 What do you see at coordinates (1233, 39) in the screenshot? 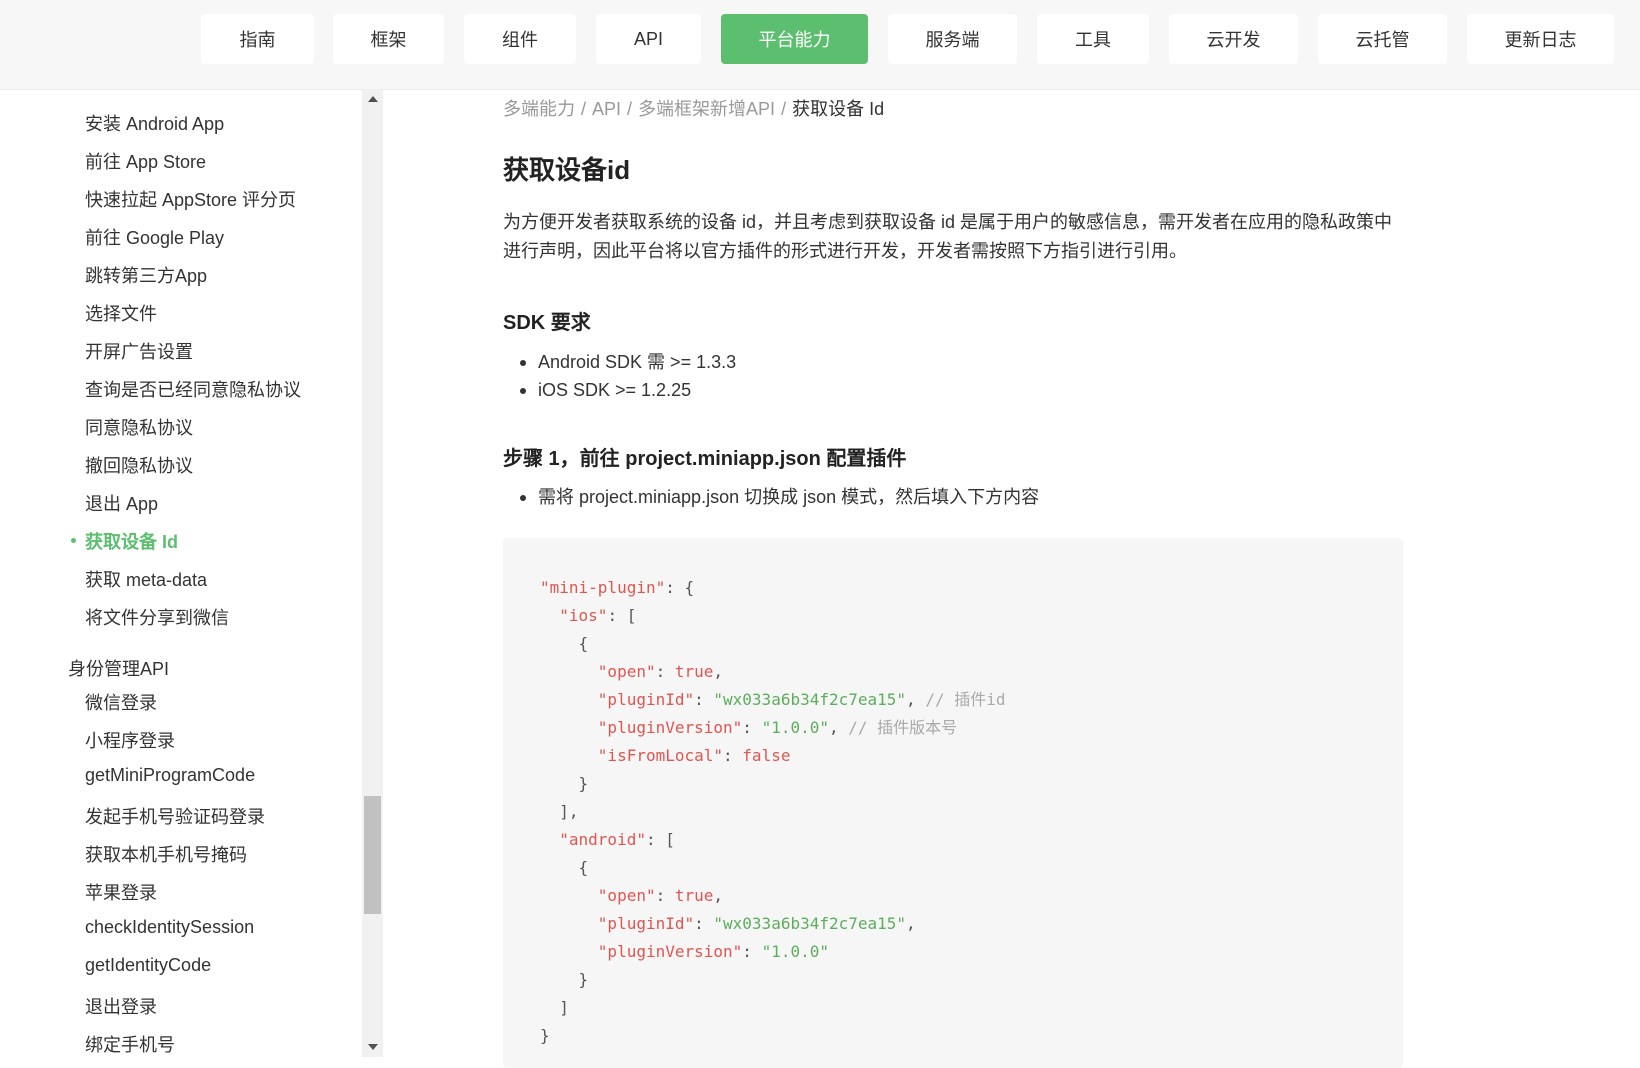
I see `nav-cloud-dev: 云开发` at bounding box center [1233, 39].